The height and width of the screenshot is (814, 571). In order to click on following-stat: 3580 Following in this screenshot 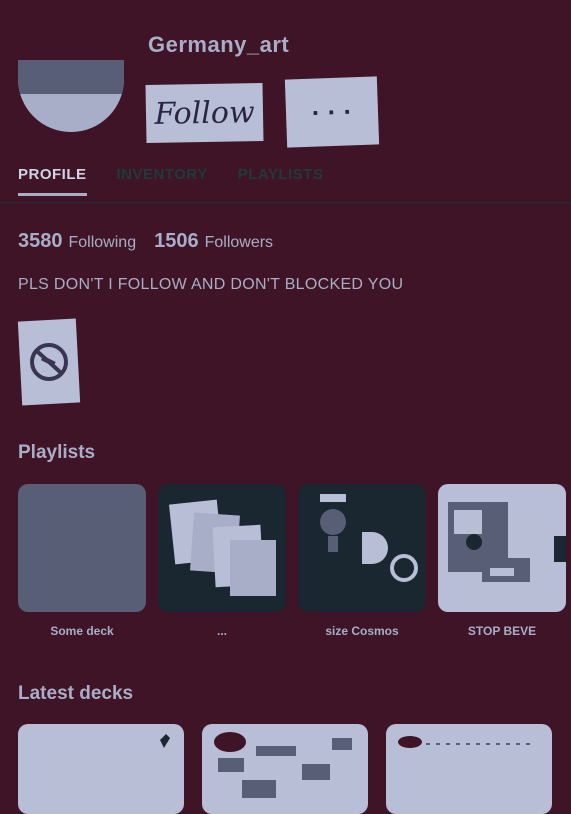, I will do `click(77, 241)`.